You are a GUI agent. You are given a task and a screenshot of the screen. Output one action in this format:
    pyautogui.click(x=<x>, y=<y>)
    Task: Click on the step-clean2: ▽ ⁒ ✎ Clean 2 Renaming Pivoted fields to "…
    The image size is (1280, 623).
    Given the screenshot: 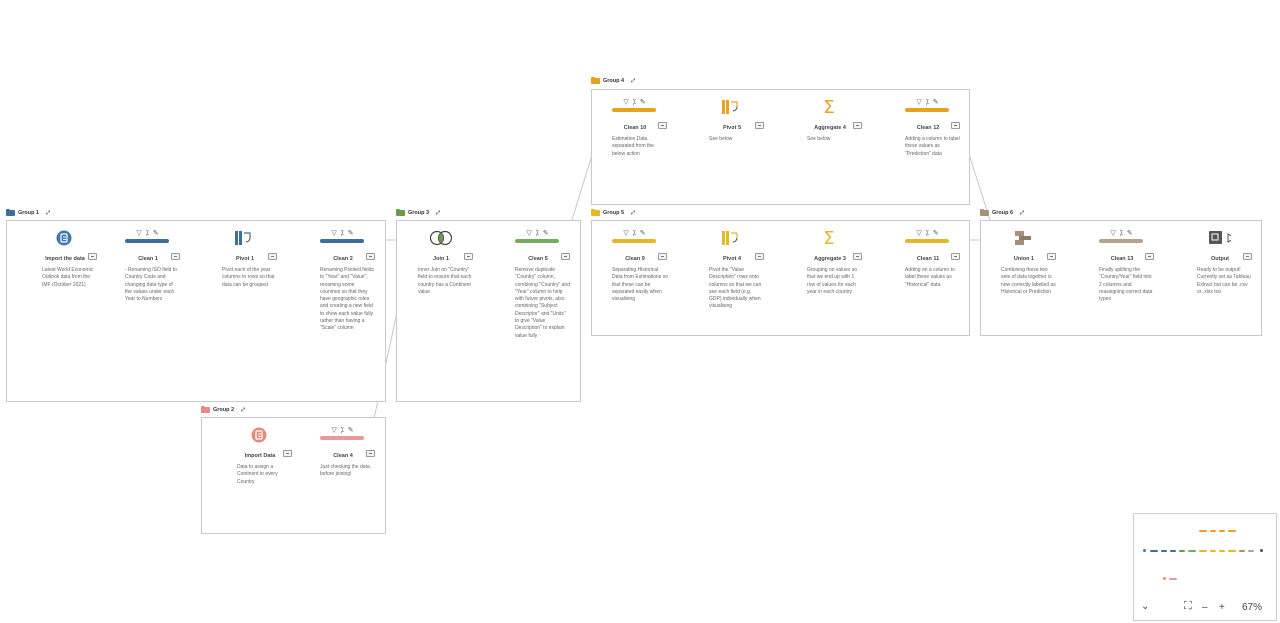 What is the action you would take?
    pyautogui.click(x=343, y=285)
    